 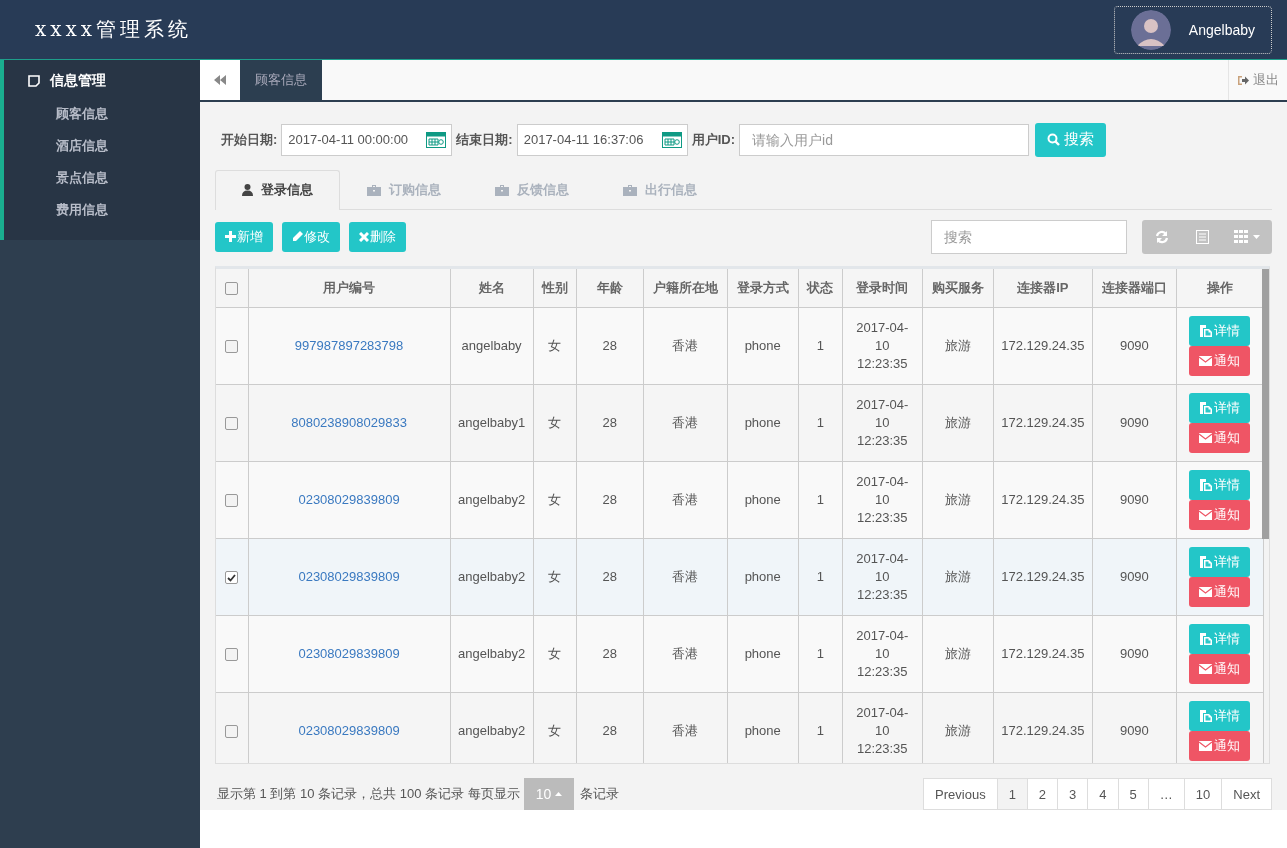 What do you see at coordinates (1103, 794) in the screenshot?
I see `page-button: 4` at bounding box center [1103, 794].